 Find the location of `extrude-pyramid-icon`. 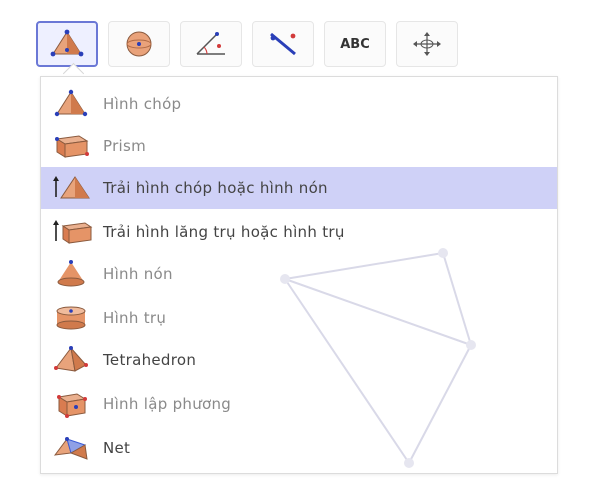

extrude-pyramid-icon is located at coordinates (77, 188).